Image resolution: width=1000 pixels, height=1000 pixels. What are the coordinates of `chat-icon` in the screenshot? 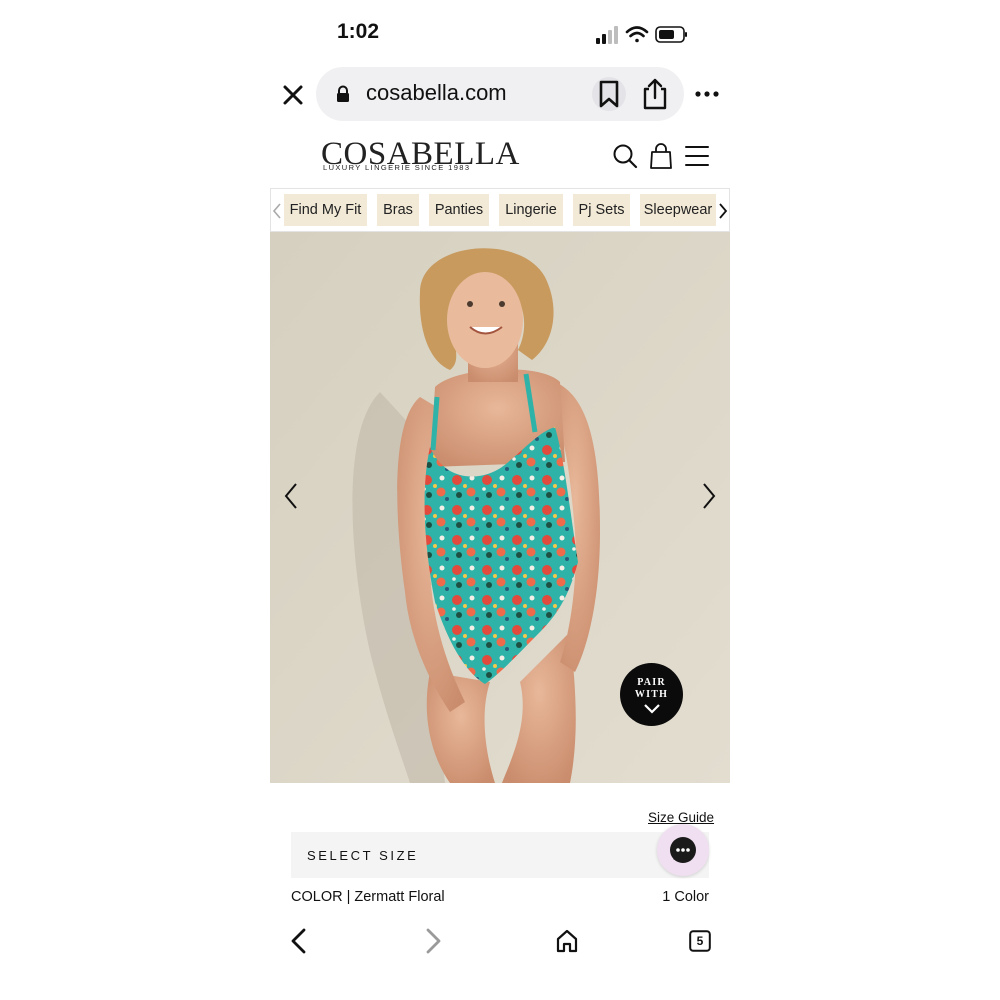 It's located at (683, 850).